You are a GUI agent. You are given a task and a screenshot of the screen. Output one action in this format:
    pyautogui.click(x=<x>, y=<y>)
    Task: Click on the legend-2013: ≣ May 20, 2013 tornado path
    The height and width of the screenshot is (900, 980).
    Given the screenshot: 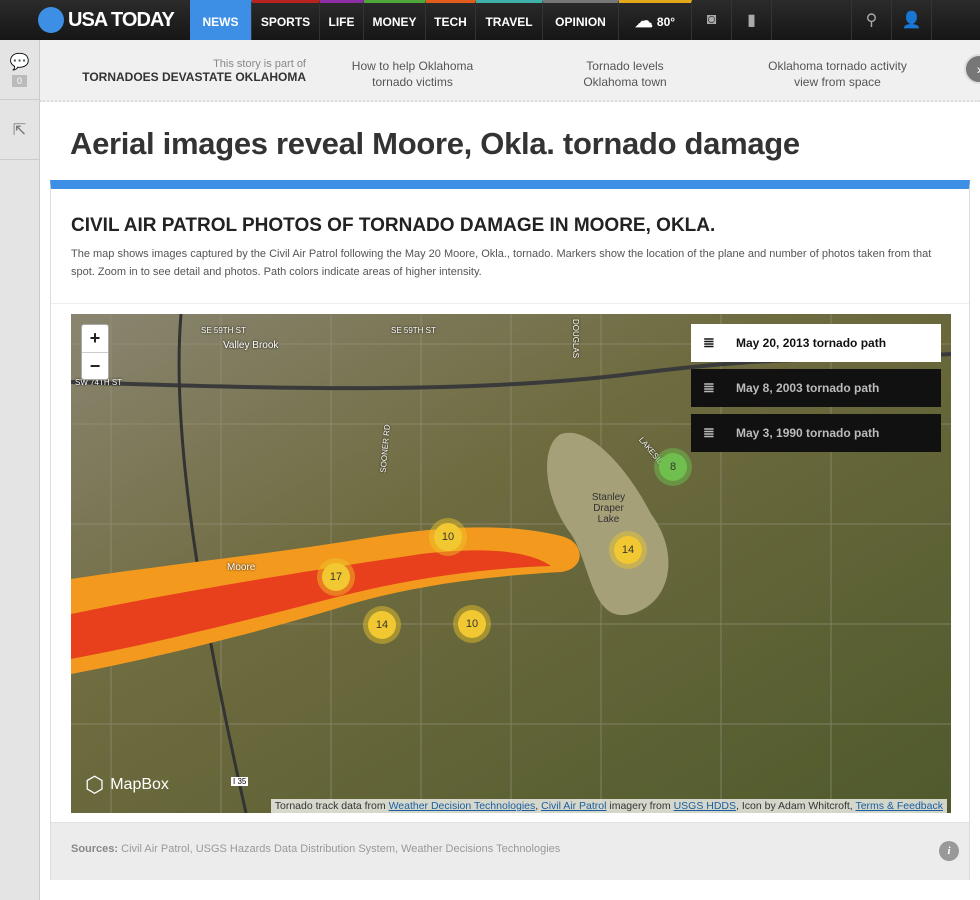 What is the action you would take?
    pyautogui.click(x=816, y=343)
    